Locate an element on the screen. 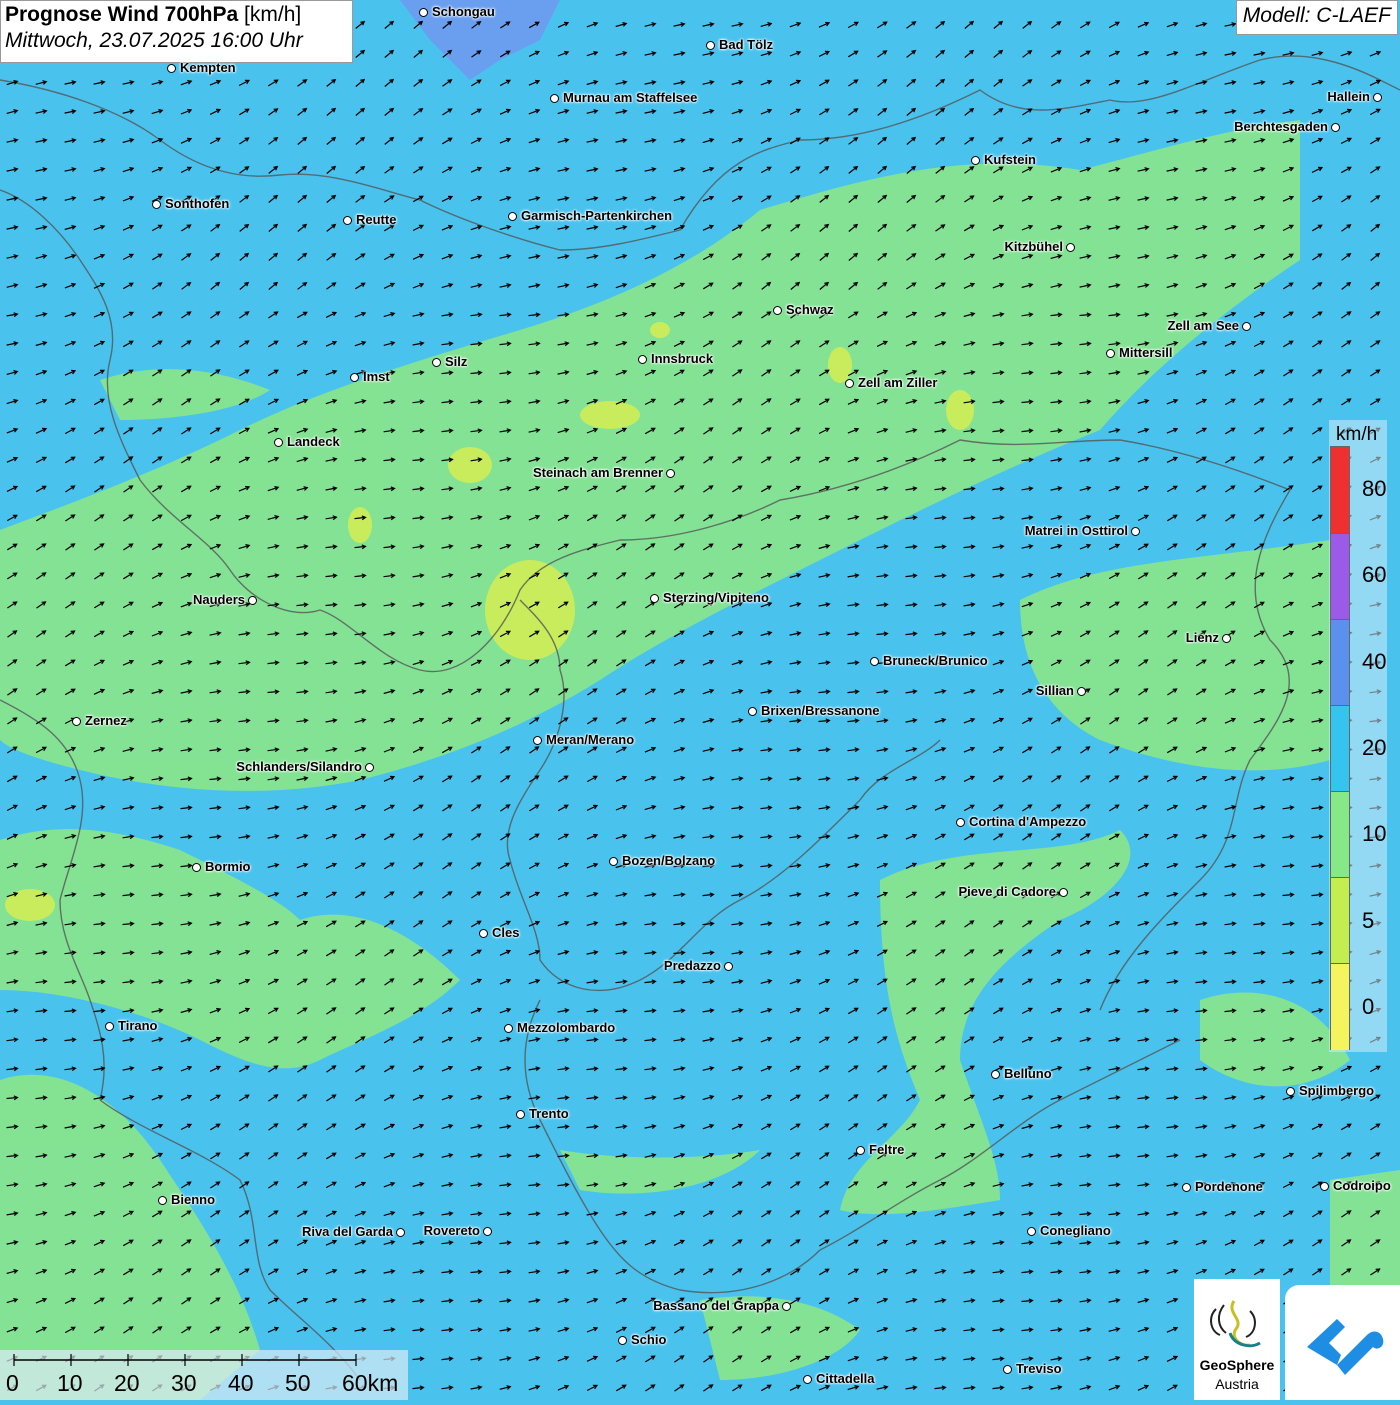 Image resolution: width=1400 pixels, height=1405 pixels. city-label-lienz: Lienz is located at coordinates (1202, 637).